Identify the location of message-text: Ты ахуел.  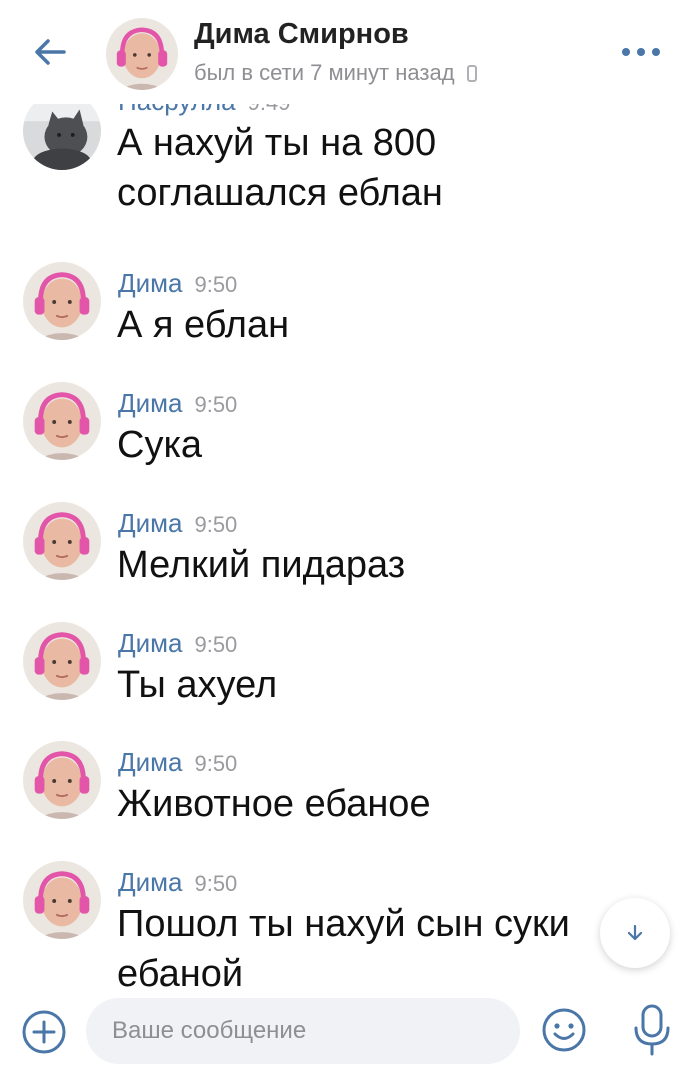
(197, 685).